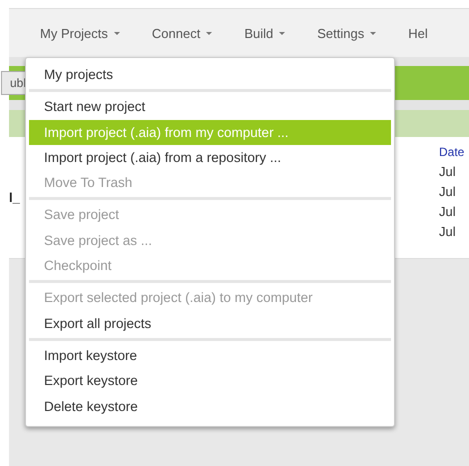 Image resolution: width=469 pixels, height=466 pixels. I want to click on table-cell: l_, so click(14, 197).